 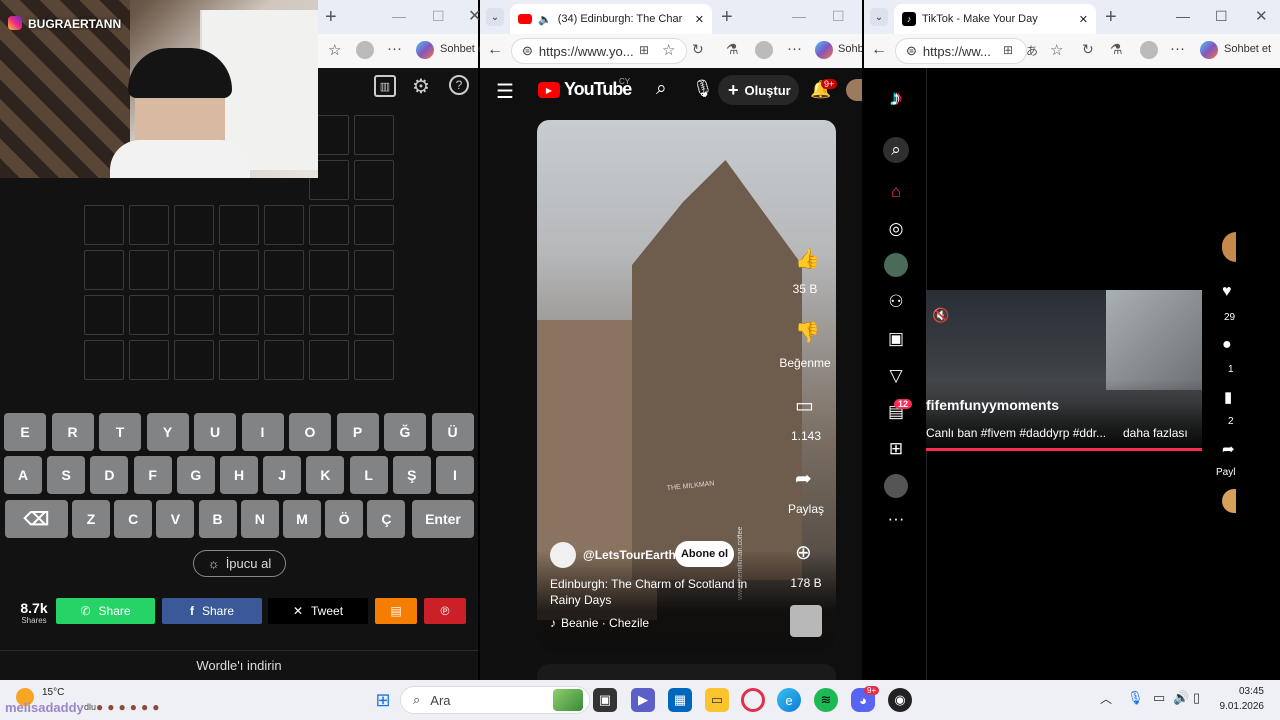 What do you see at coordinates (789, 700) in the screenshot?
I see `edge-icon: e` at bounding box center [789, 700].